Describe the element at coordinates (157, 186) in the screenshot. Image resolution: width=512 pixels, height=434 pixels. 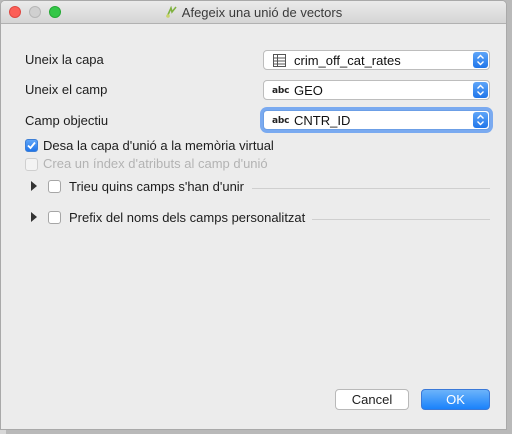
I see `choose-fields-label: Trieu quins camps s'han d'unir` at that location.